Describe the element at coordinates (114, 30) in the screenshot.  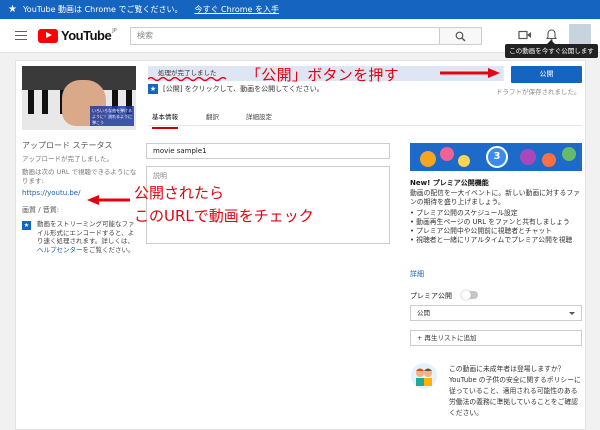
I see `logo-region: JP` at that location.